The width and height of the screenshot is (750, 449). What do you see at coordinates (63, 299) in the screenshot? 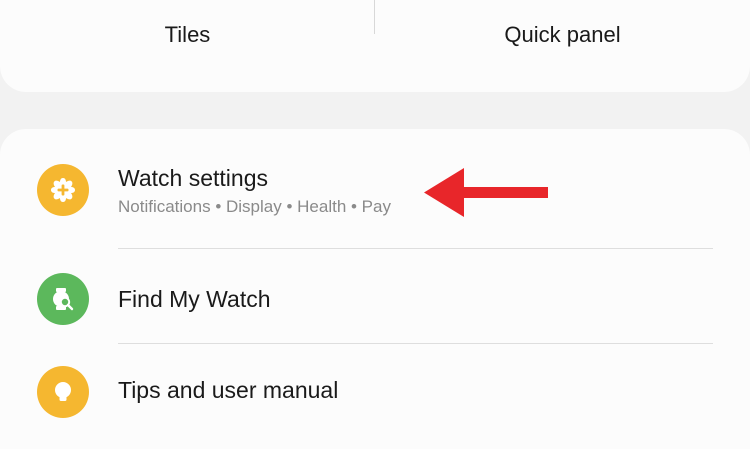
I see `find-watch-icon` at bounding box center [63, 299].